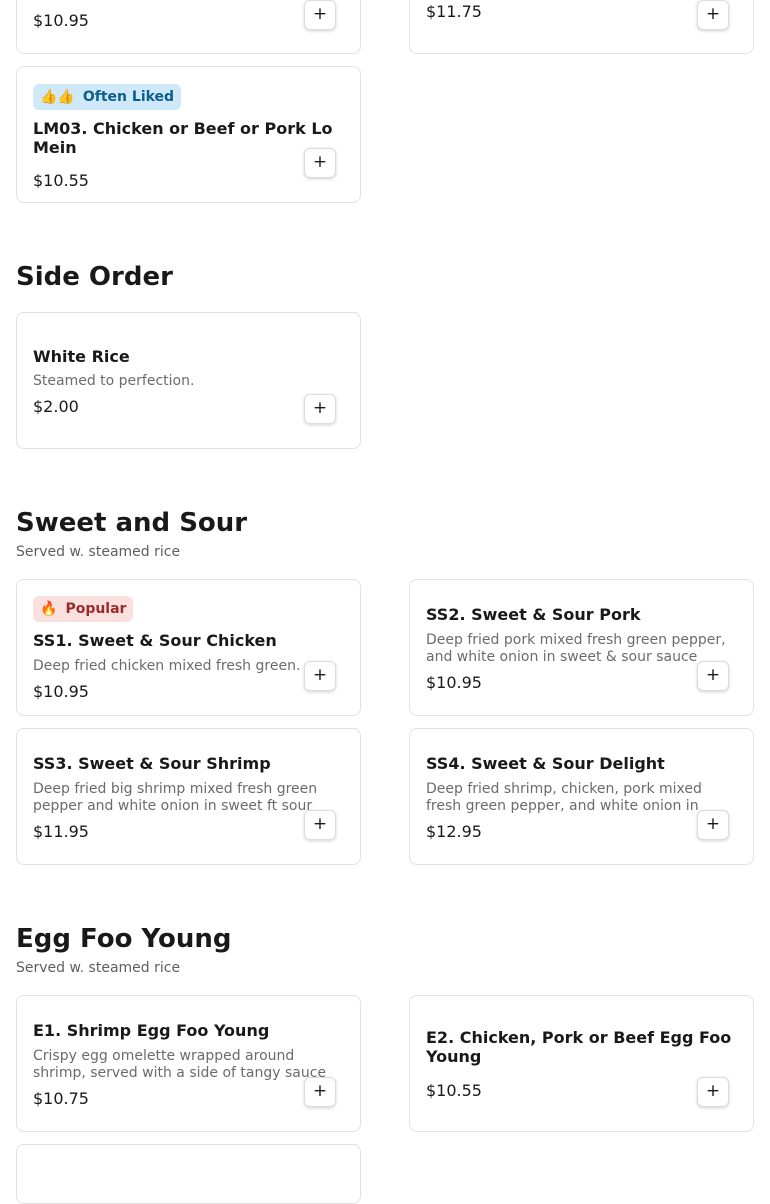  I want to click on item-name: SS1. Sweet & Sour Chicken, so click(155, 640).